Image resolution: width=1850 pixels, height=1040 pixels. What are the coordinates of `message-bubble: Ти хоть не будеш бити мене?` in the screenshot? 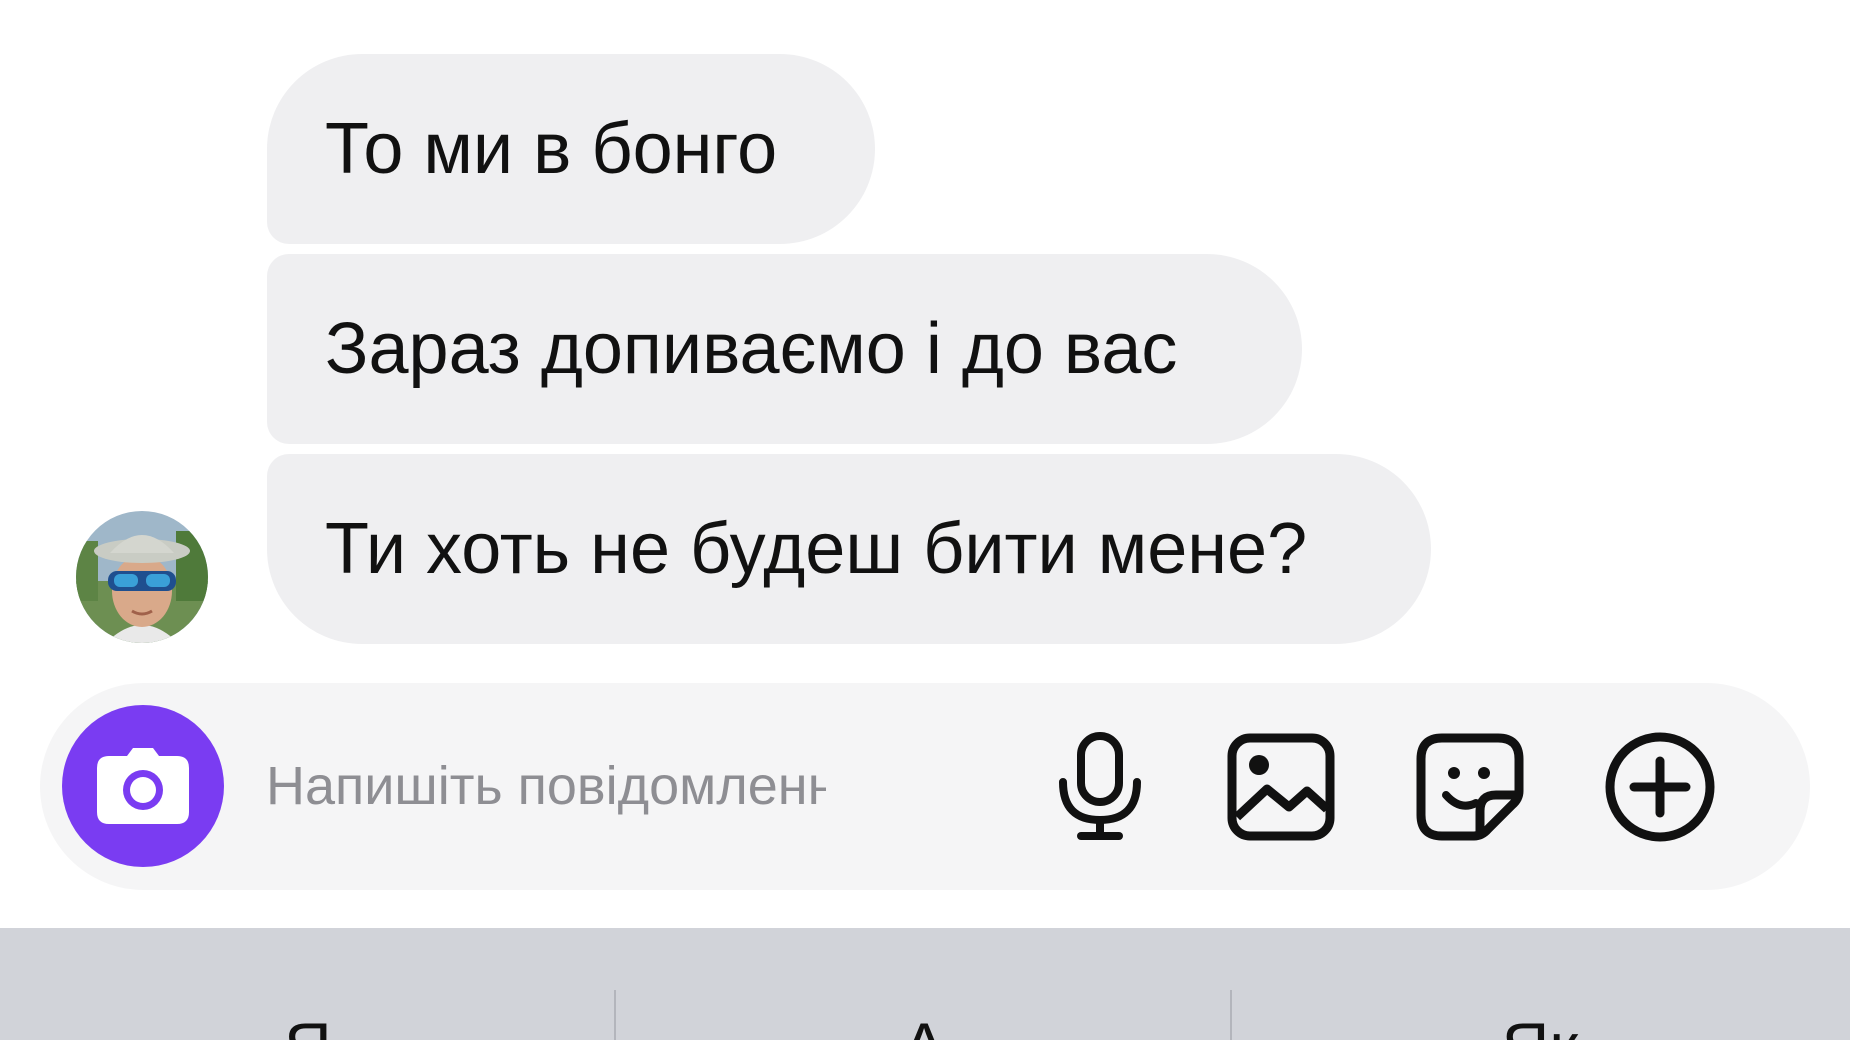 It's located at (849, 549).